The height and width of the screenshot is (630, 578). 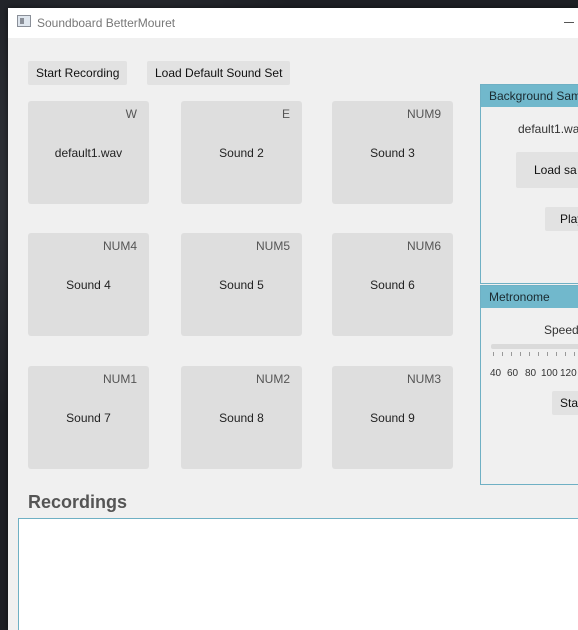 What do you see at coordinates (529, 96) in the screenshot?
I see `background-sample-title: Background Sam` at bounding box center [529, 96].